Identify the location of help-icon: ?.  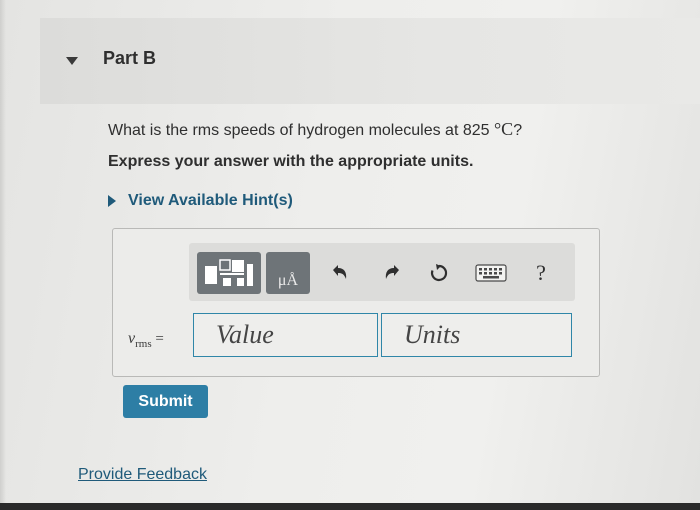
(541, 272).